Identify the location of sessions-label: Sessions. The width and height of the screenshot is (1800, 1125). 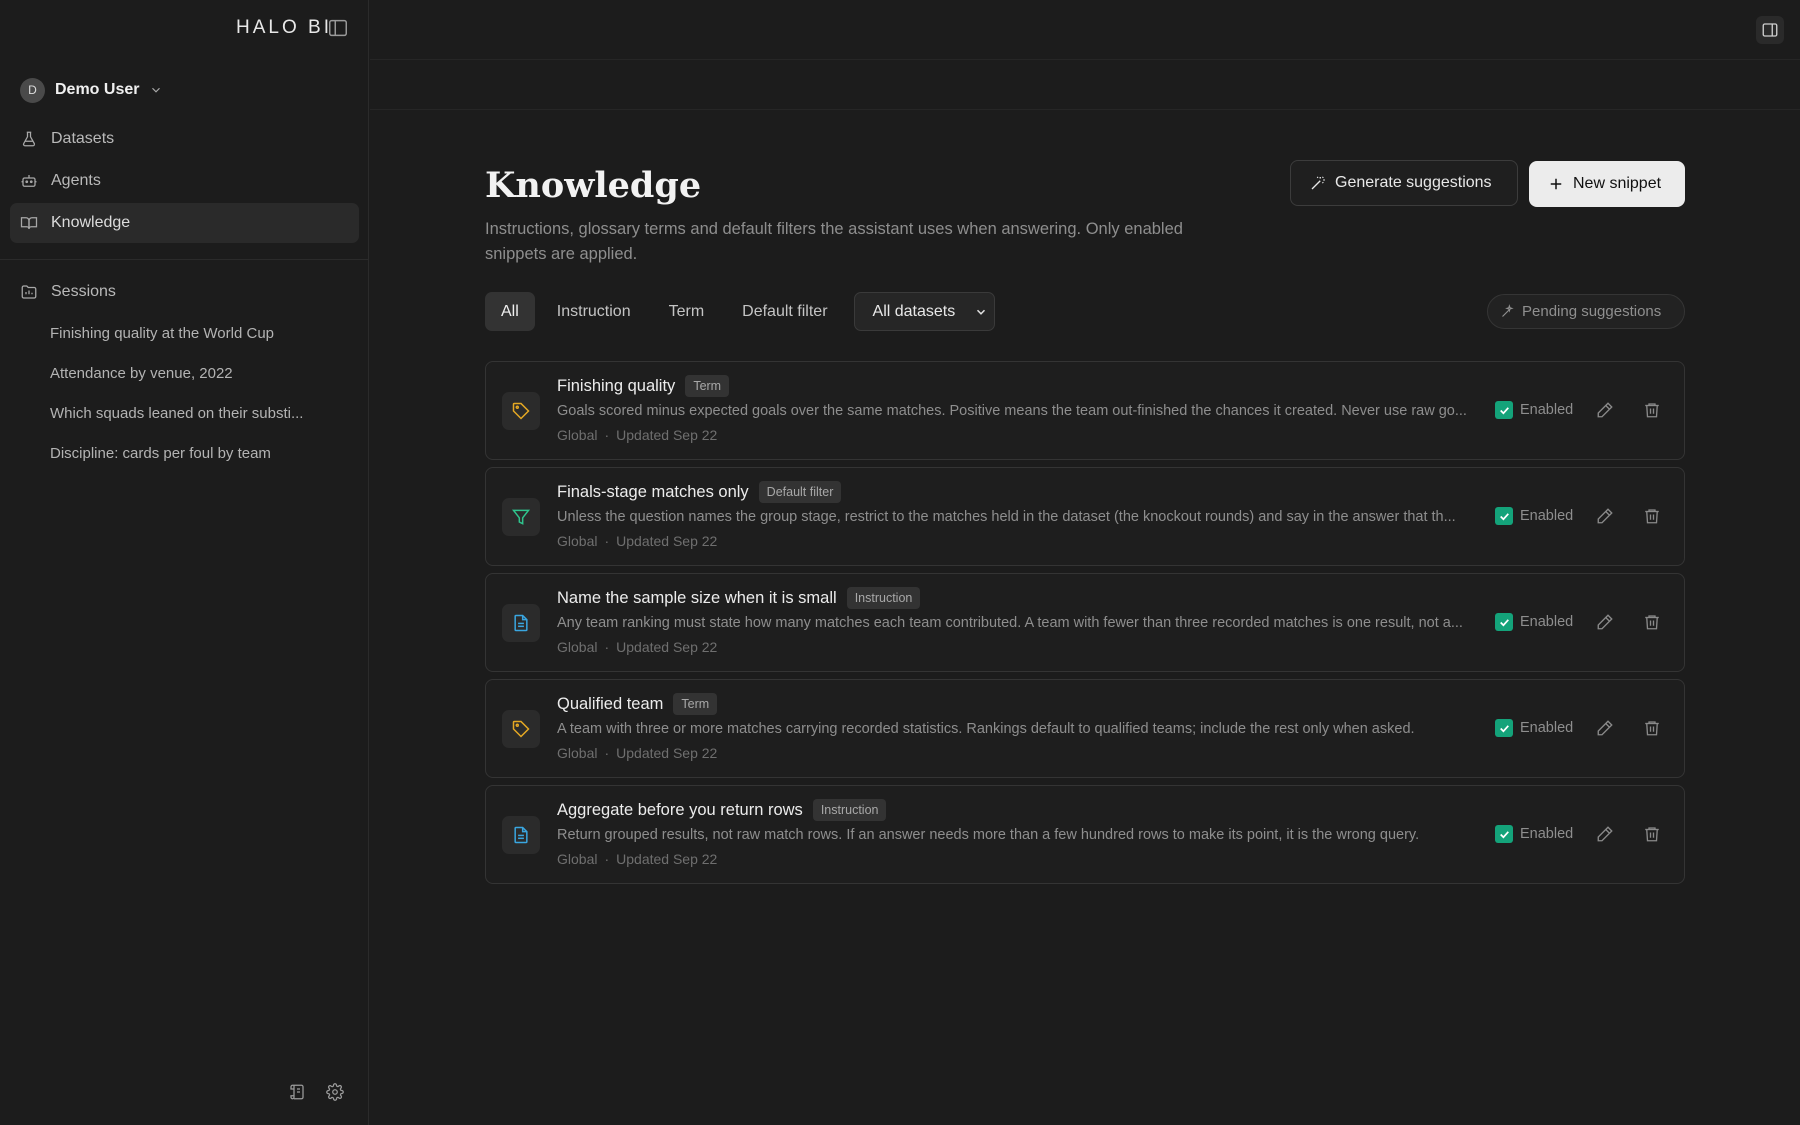
(83, 291).